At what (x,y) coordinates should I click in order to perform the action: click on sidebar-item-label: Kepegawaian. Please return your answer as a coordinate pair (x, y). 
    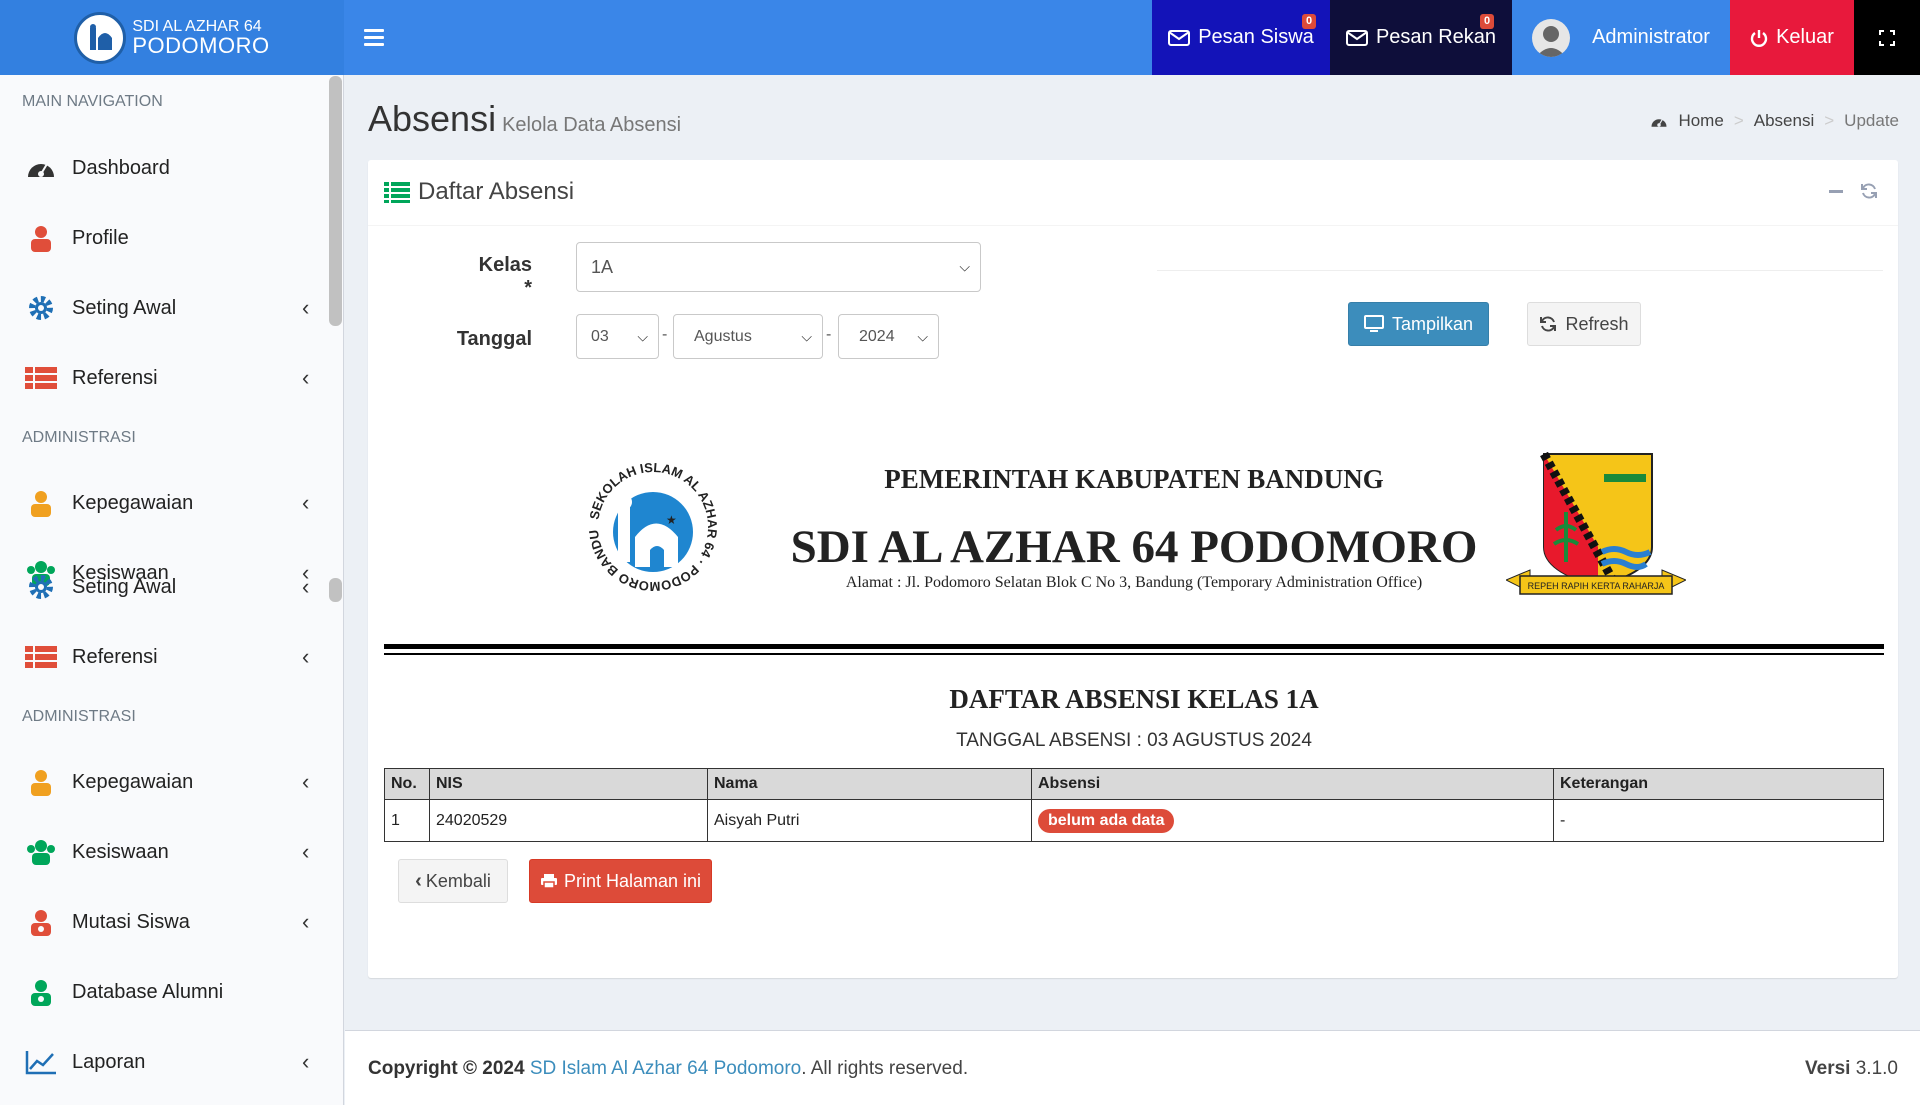
    Looking at the image, I should click on (133, 502).